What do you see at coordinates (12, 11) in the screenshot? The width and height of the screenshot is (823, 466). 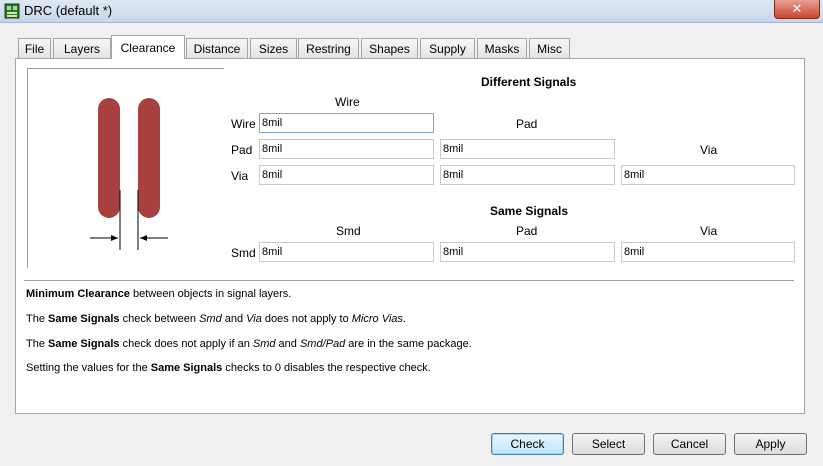 I see `app-icon` at bounding box center [12, 11].